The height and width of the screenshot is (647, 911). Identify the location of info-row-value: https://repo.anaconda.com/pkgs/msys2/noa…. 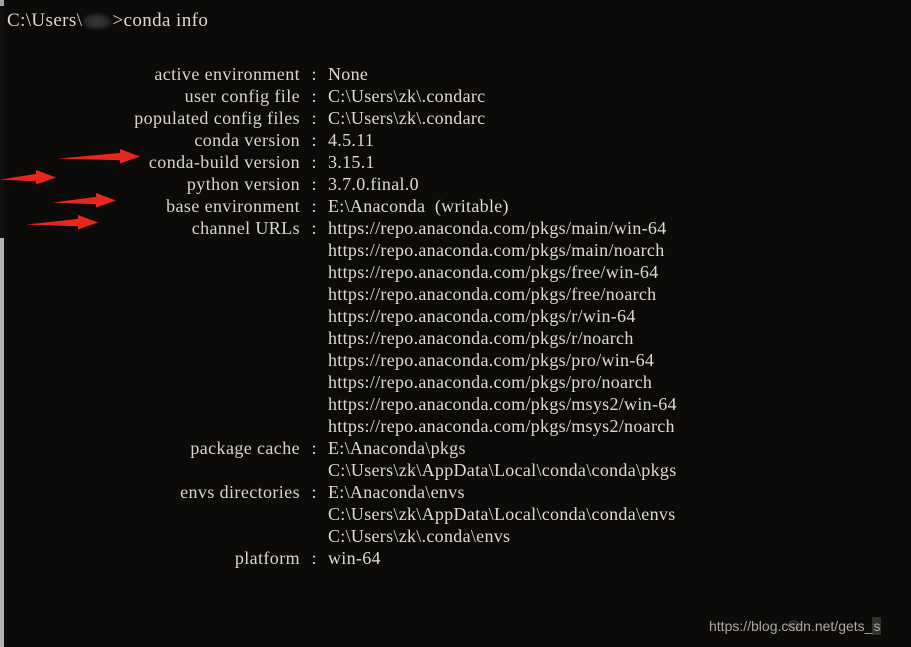
(501, 426).